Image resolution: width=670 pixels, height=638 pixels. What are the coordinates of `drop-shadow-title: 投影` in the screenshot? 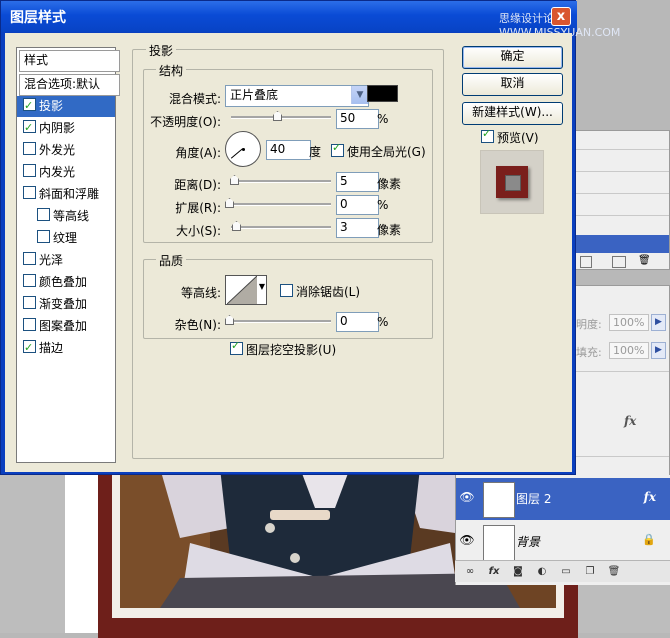 It's located at (161, 50).